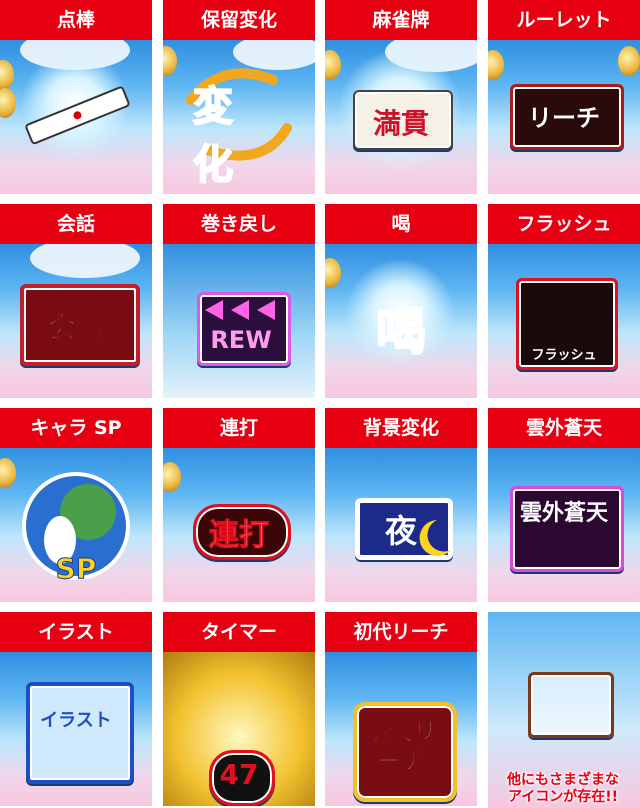  Describe the element at coordinates (239, 774) in the screenshot. I see `timer-text: 47` at that location.